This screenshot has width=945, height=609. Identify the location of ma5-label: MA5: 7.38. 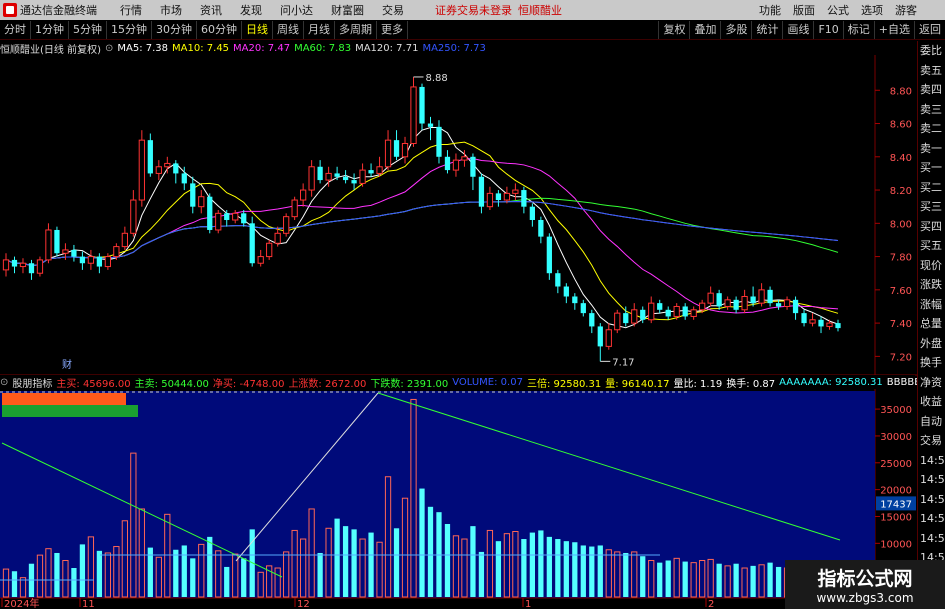
(143, 48).